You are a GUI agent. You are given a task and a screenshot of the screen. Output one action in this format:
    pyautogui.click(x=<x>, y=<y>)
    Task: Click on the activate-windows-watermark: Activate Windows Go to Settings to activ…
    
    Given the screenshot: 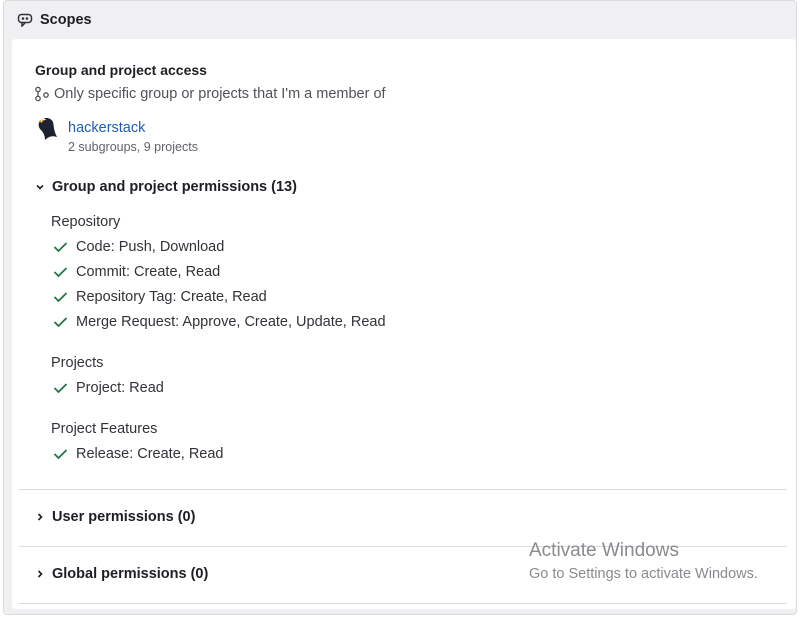 What is the action you would take?
    pyautogui.click(x=643, y=561)
    